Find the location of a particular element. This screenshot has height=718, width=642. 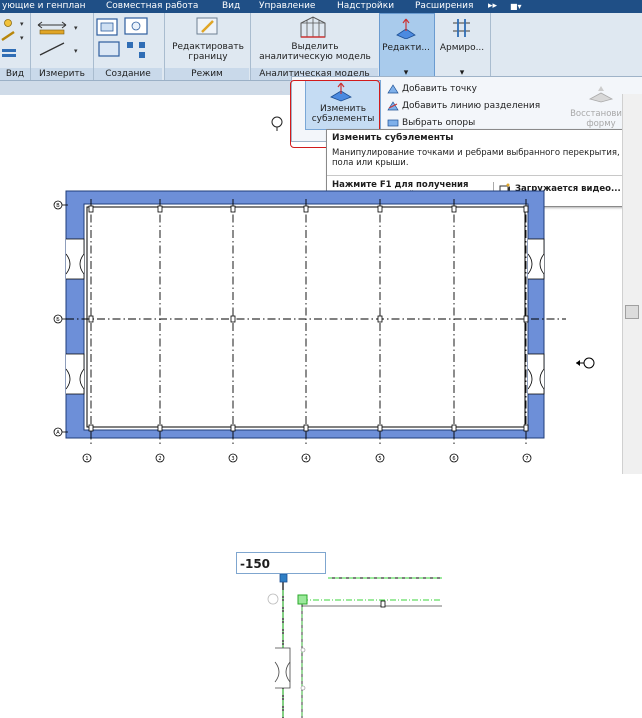

edit-boundary-icon is located at coordinates (208, 27).